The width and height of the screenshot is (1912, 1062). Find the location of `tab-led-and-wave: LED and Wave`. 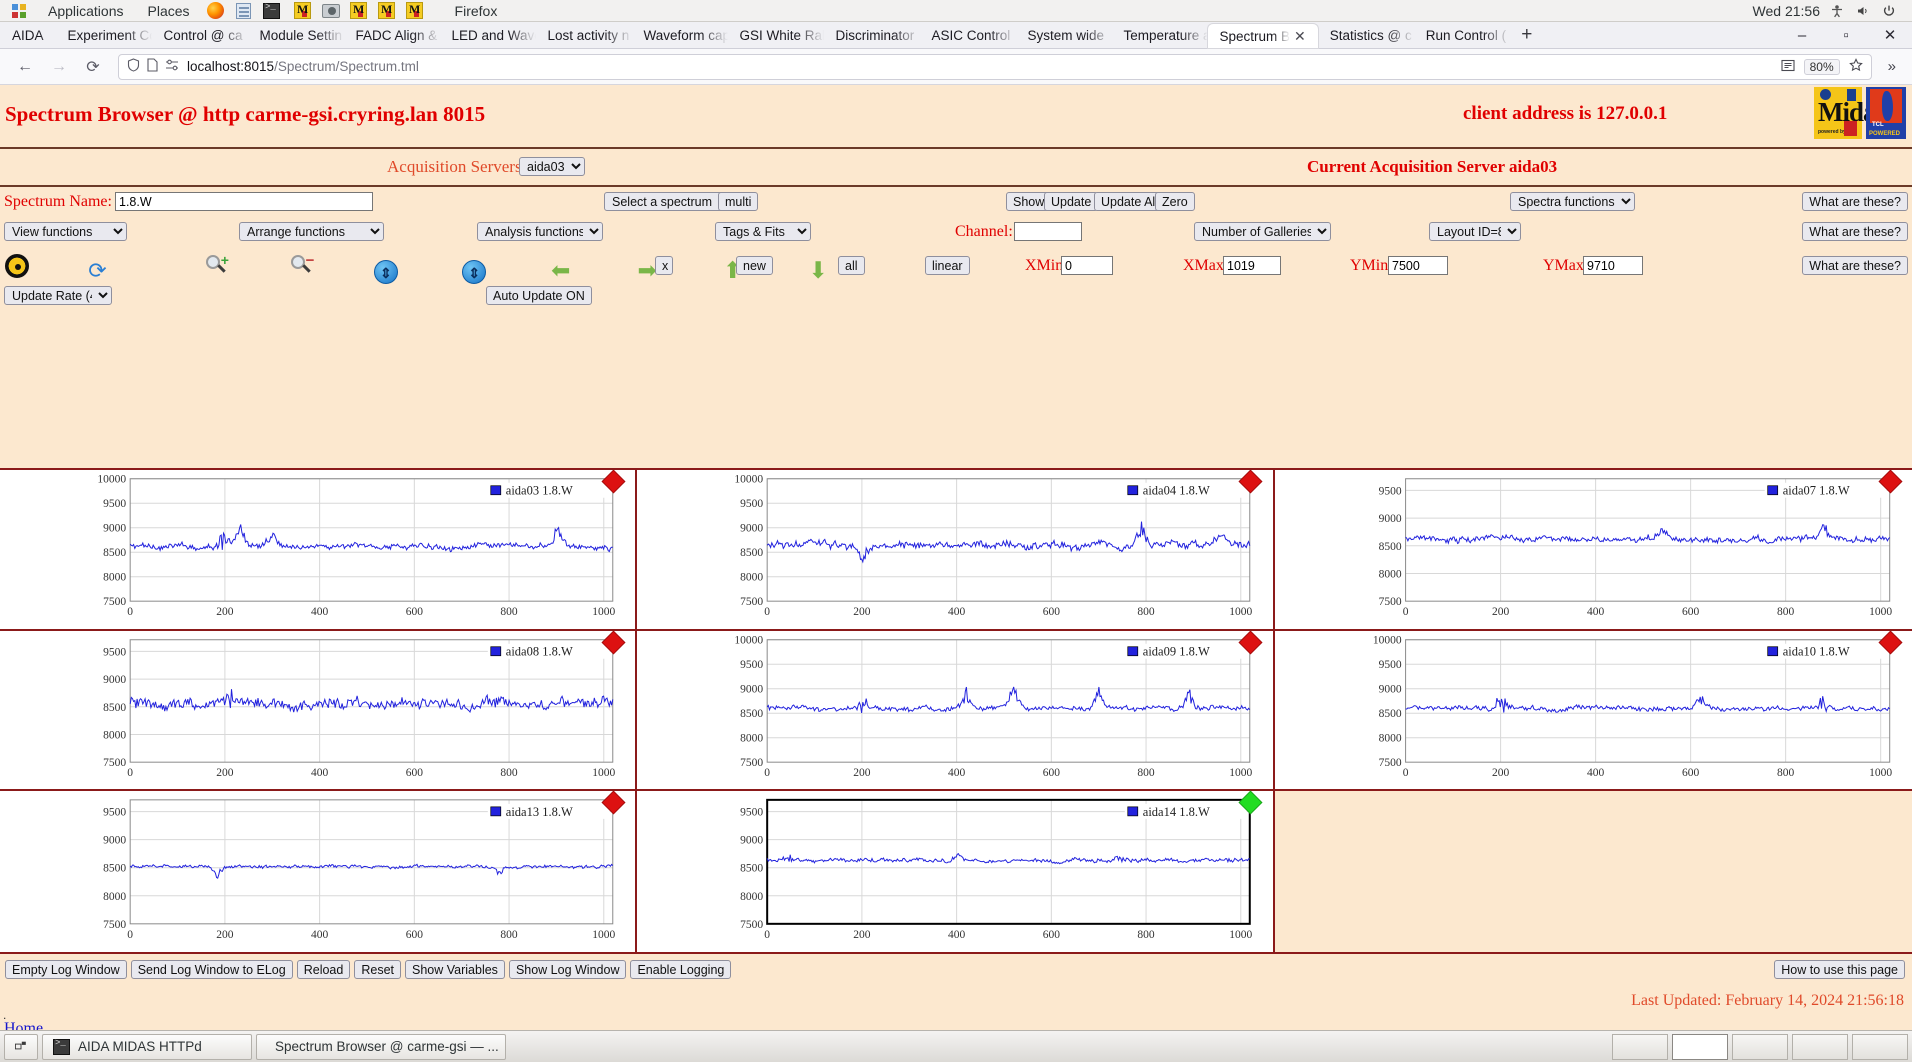

tab-led-and-wave: LED and Wave is located at coordinates (488, 35).